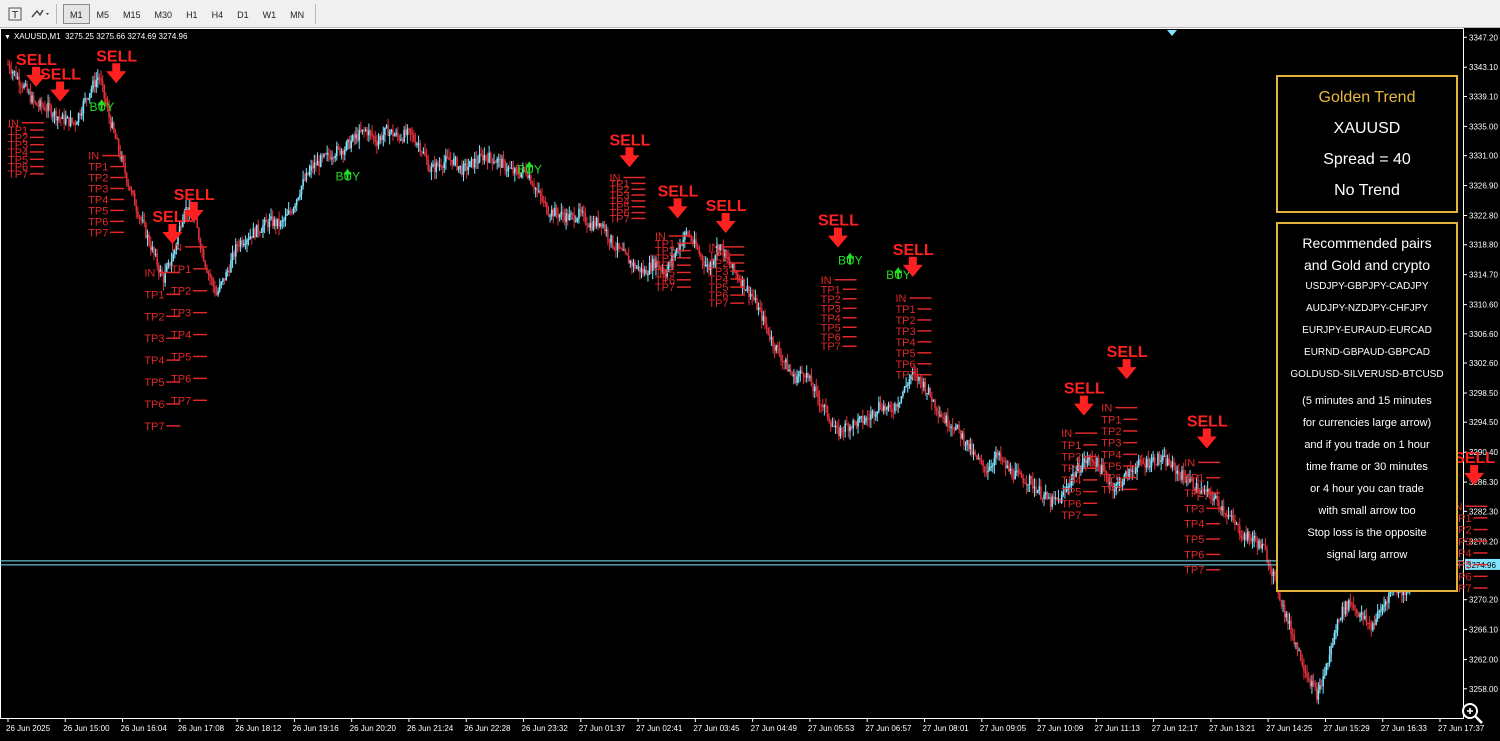 The height and width of the screenshot is (741, 1500). What do you see at coordinates (1483, 37) in the screenshot?
I see `y-tick-label: 3347.20` at bounding box center [1483, 37].